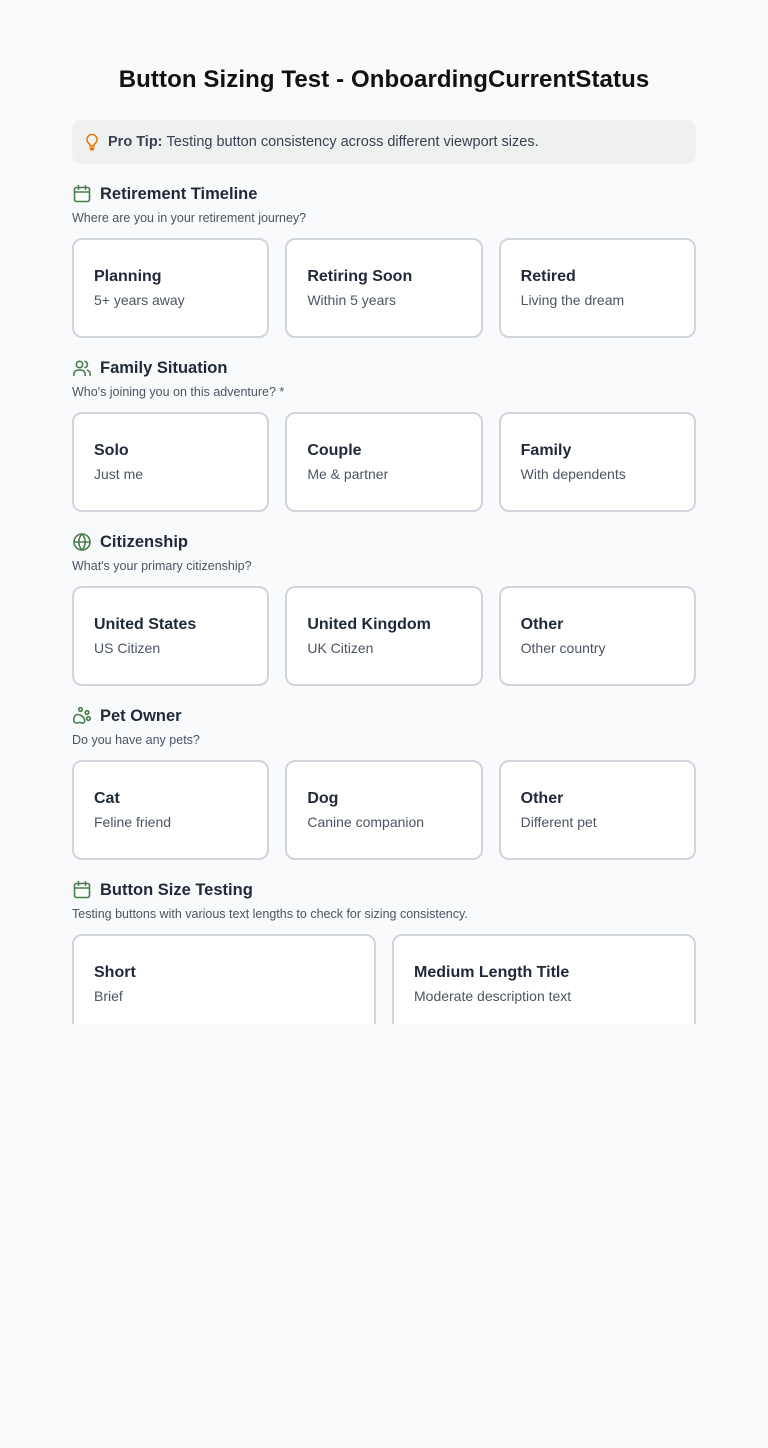 The width and height of the screenshot is (768, 1448). What do you see at coordinates (119, 474) in the screenshot?
I see `option-description: Just me` at bounding box center [119, 474].